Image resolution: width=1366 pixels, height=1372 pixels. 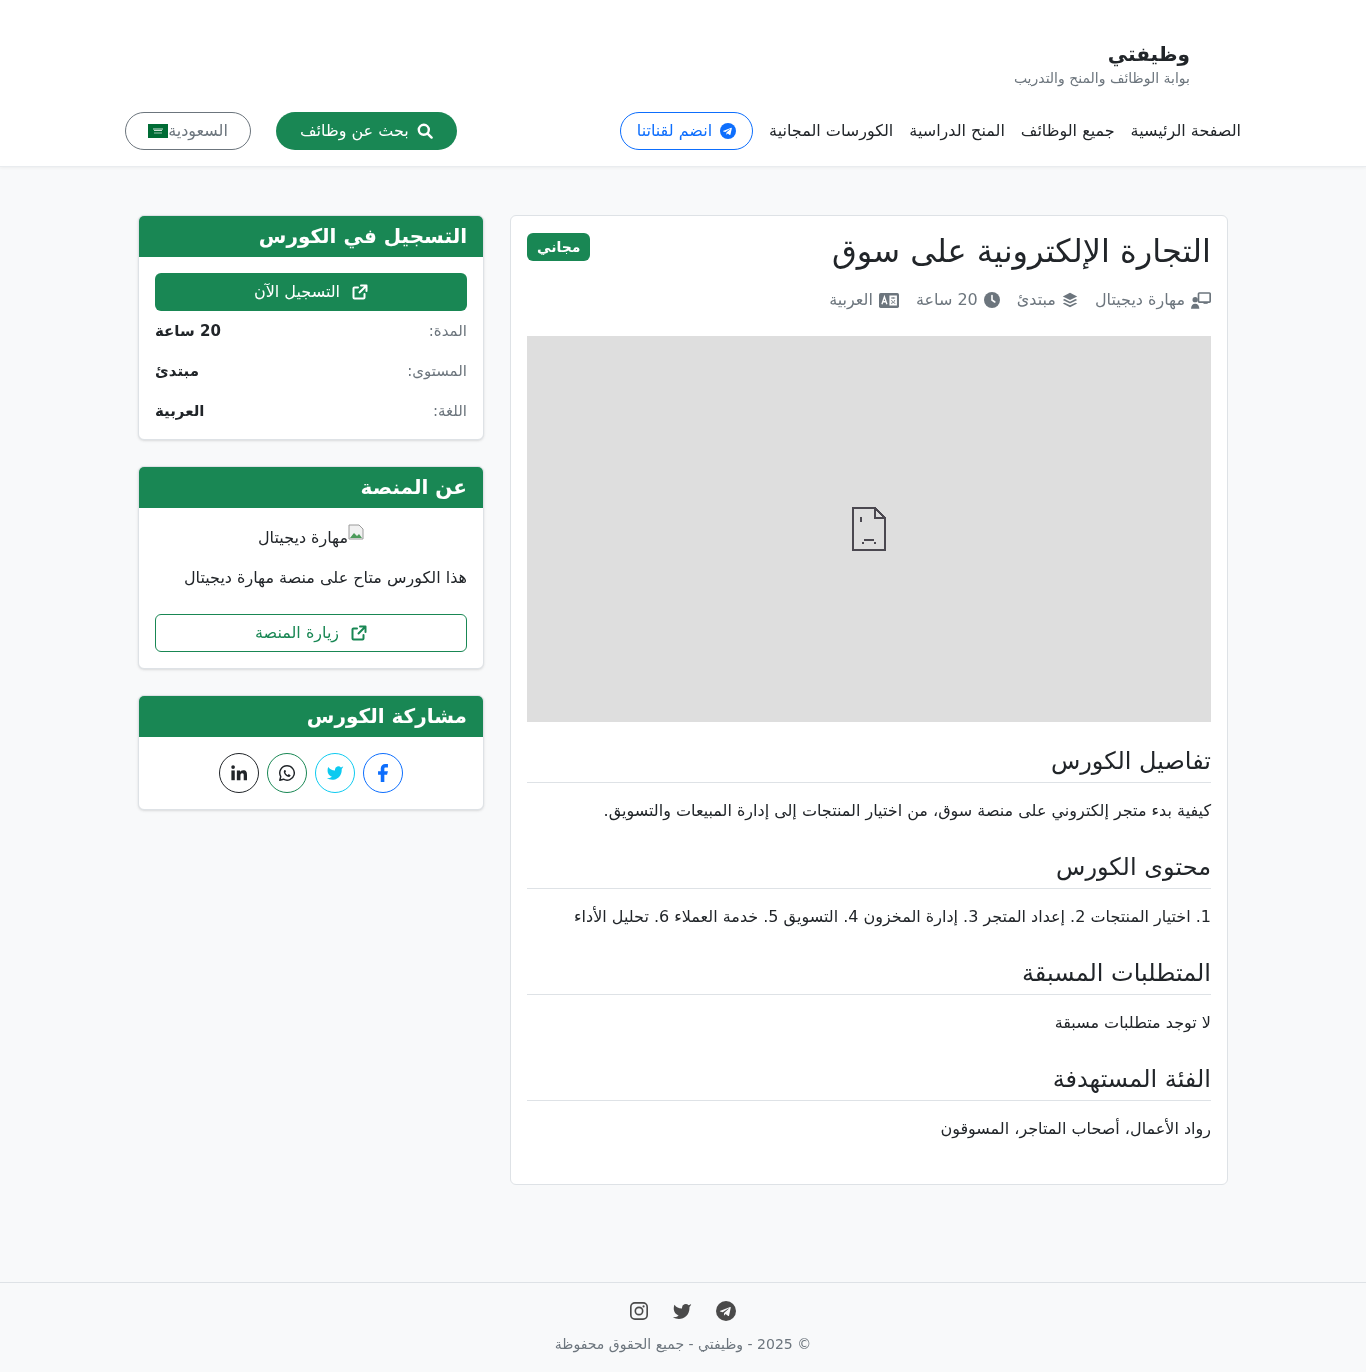 What do you see at coordinates (239, 773) in the screenshot?
I see `linkedin-icon` at bounding box center [239, 773].